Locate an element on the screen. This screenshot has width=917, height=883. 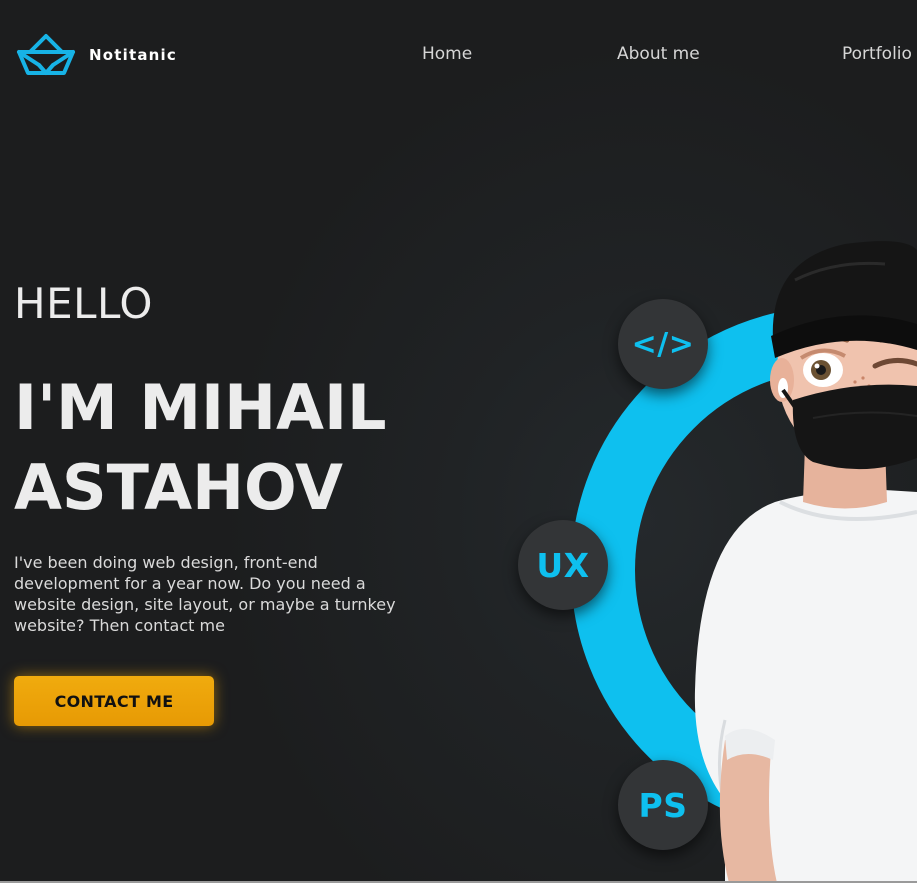
skill-badge-ux: UX is located at coordinates (563, 565).